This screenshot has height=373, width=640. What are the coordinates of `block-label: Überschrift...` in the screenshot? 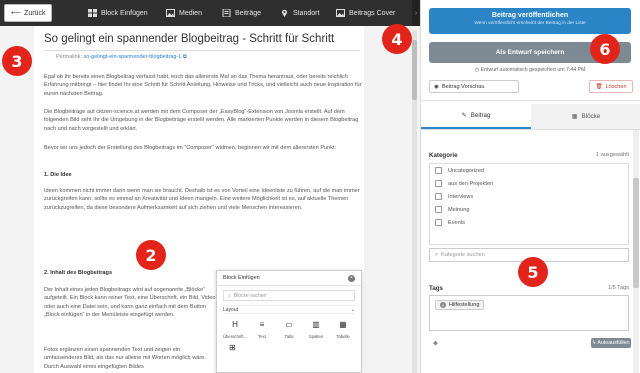 It's located at (235, 336).